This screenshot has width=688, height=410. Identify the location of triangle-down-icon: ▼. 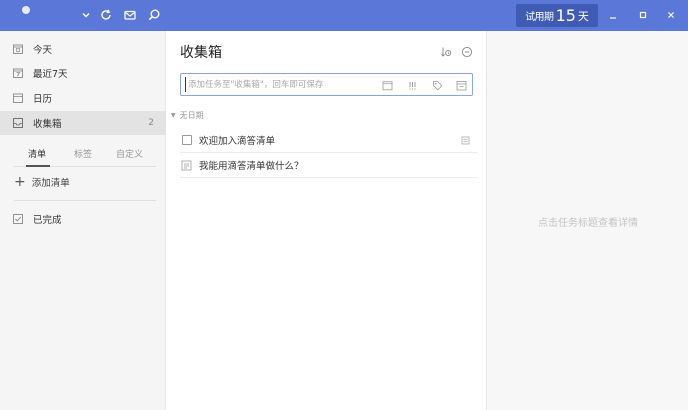
(173, 115).